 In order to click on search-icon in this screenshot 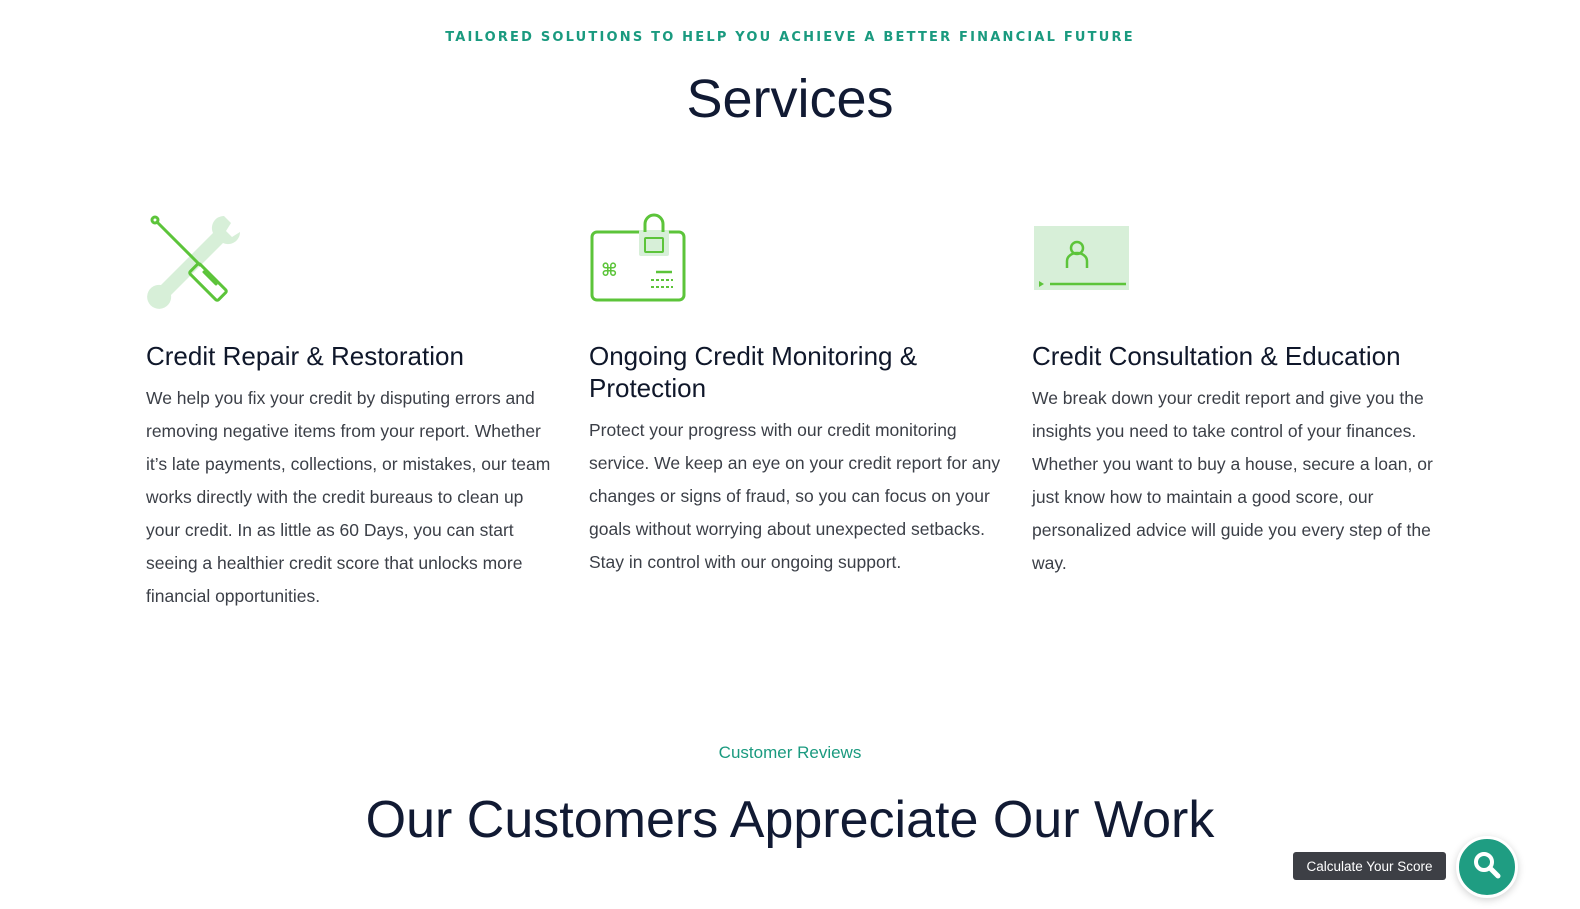, I will do `click(1487, 867)`.